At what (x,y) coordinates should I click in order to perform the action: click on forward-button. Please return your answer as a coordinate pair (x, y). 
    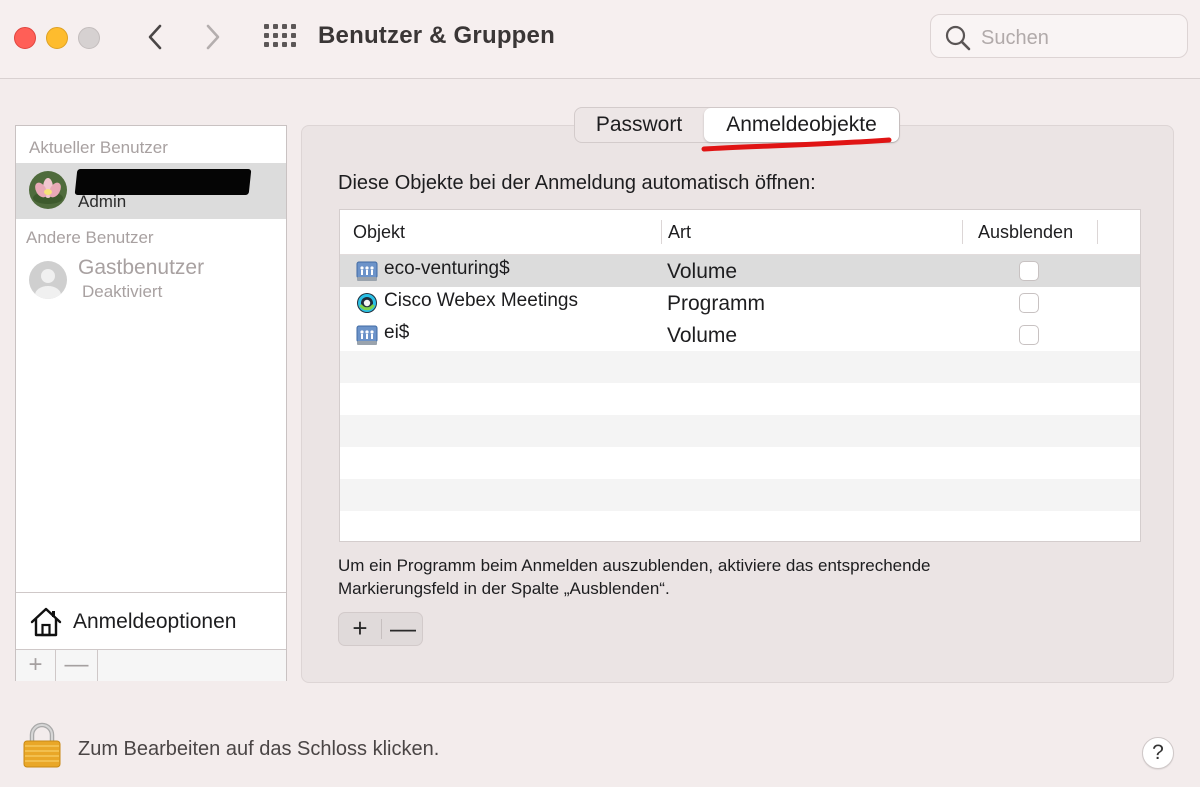
    Looking at the image, I should click on (213, 37).